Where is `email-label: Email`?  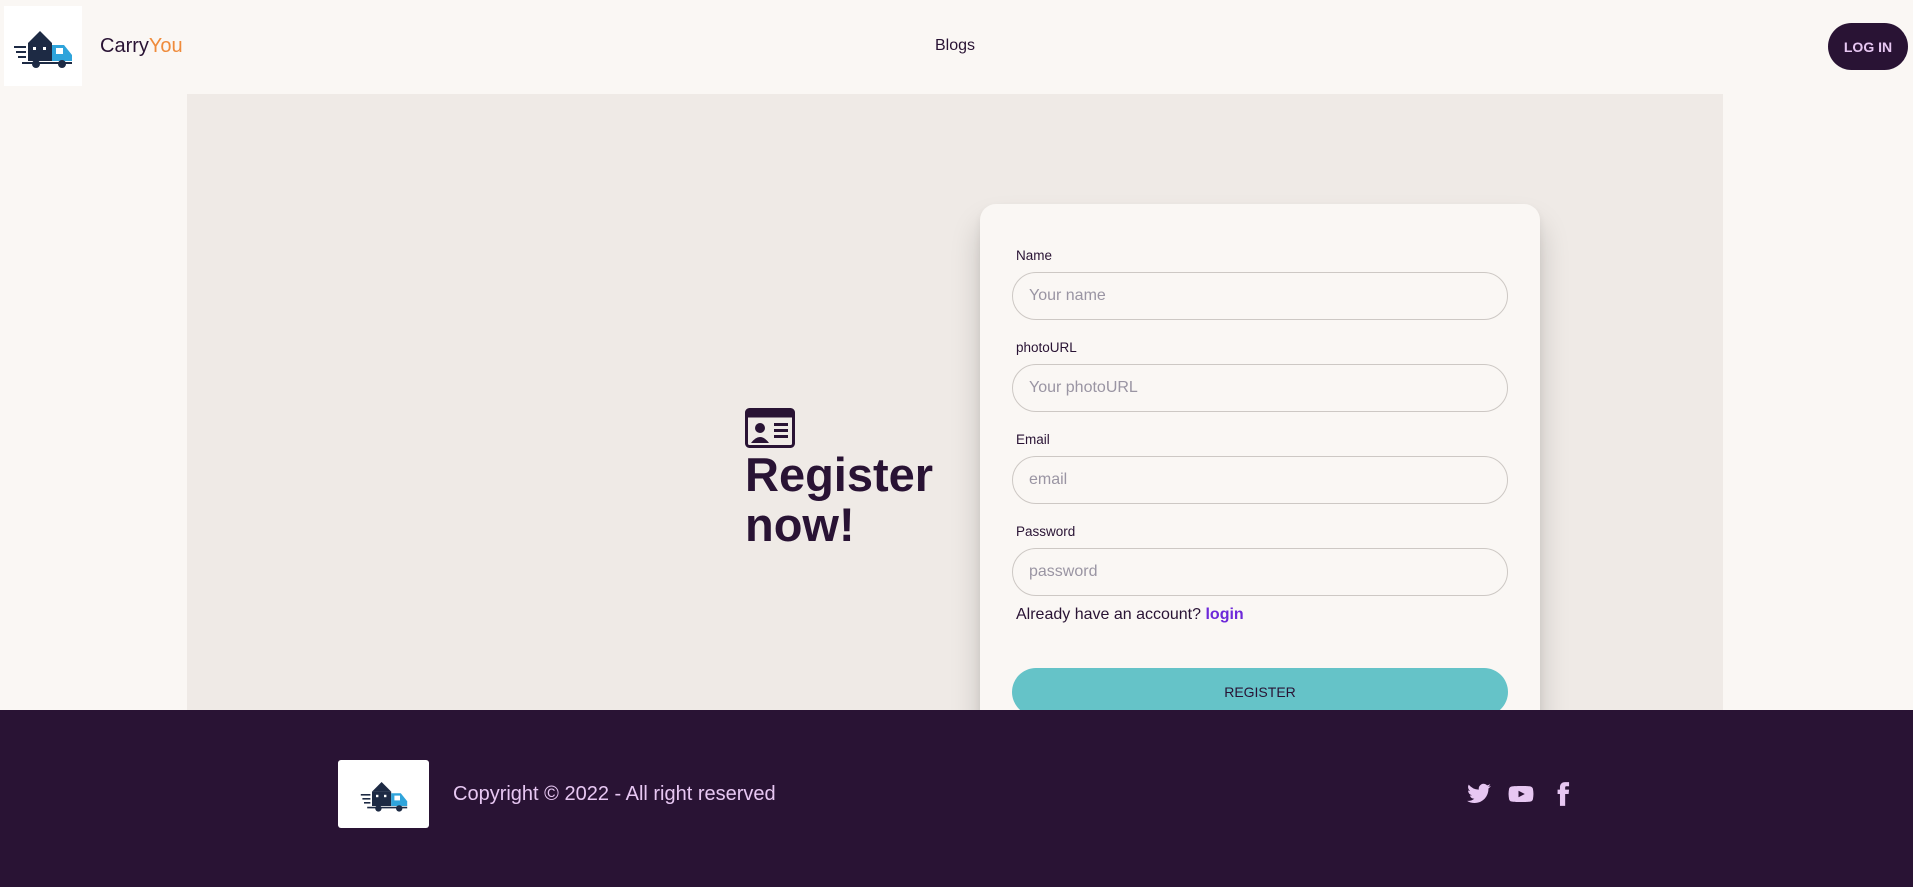
email-label: Email is located at coordinates (1033, 439).